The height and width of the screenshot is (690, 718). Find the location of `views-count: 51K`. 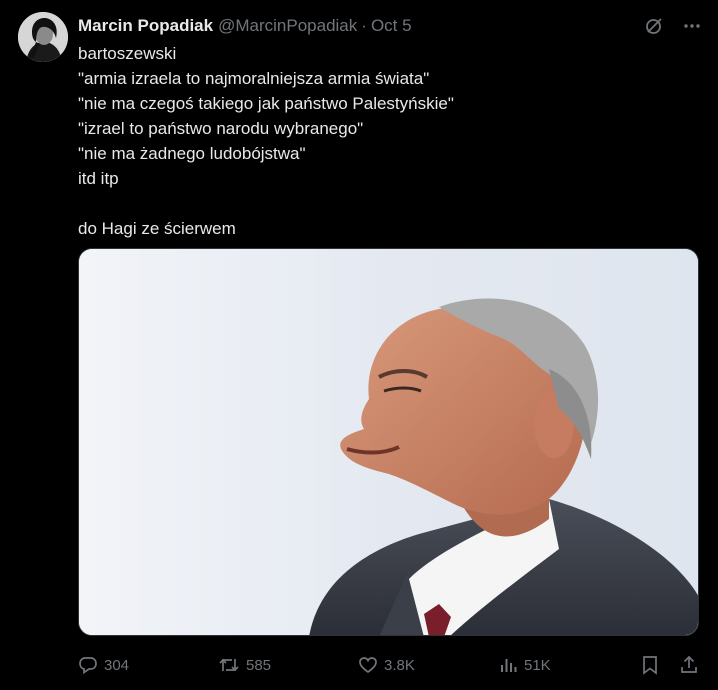

views-count: 51K is located at coordinates (537, 665).